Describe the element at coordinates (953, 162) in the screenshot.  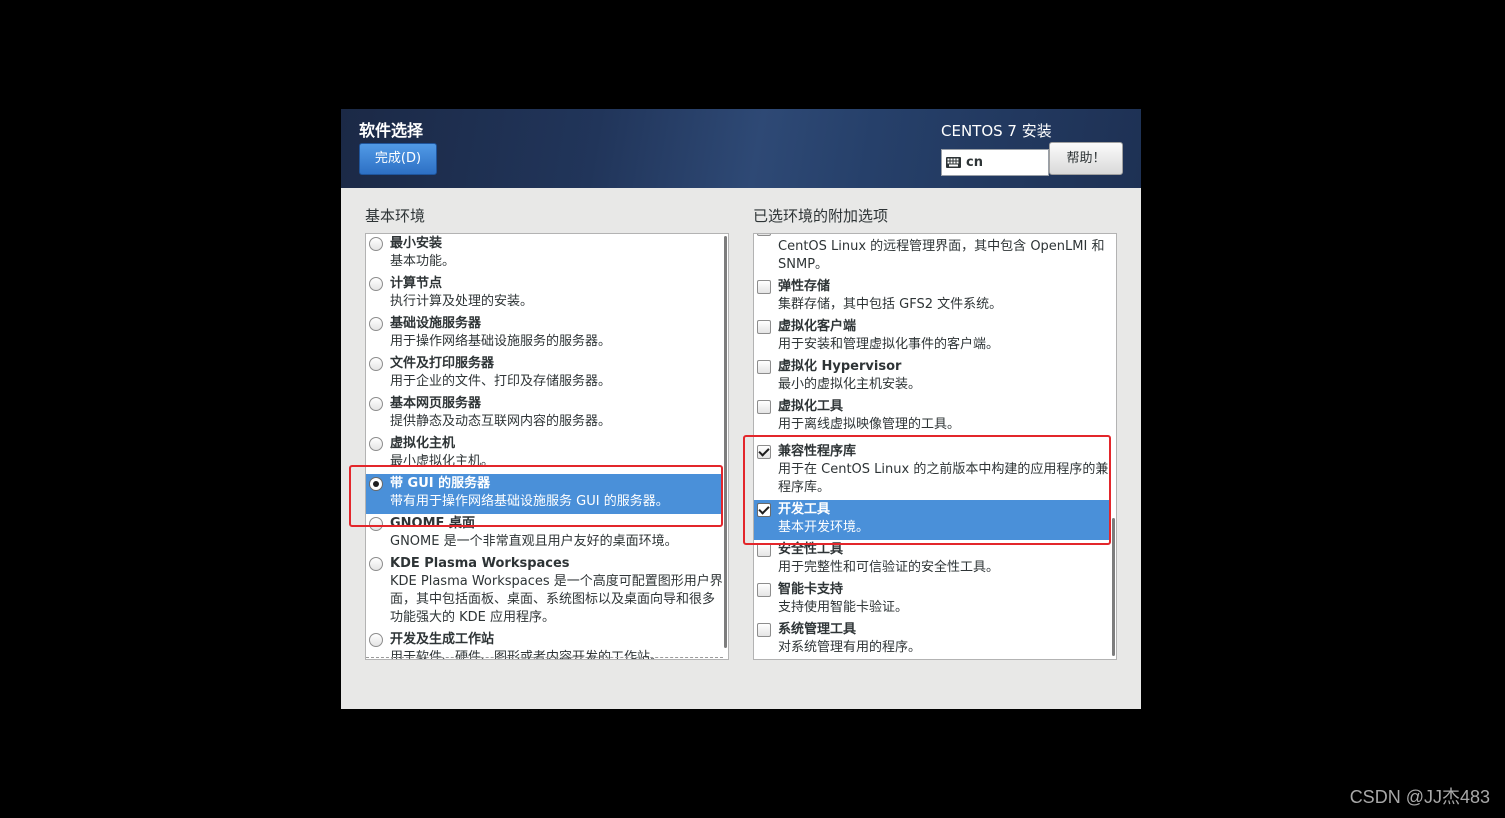
I see `keyboard-icon` at that location.